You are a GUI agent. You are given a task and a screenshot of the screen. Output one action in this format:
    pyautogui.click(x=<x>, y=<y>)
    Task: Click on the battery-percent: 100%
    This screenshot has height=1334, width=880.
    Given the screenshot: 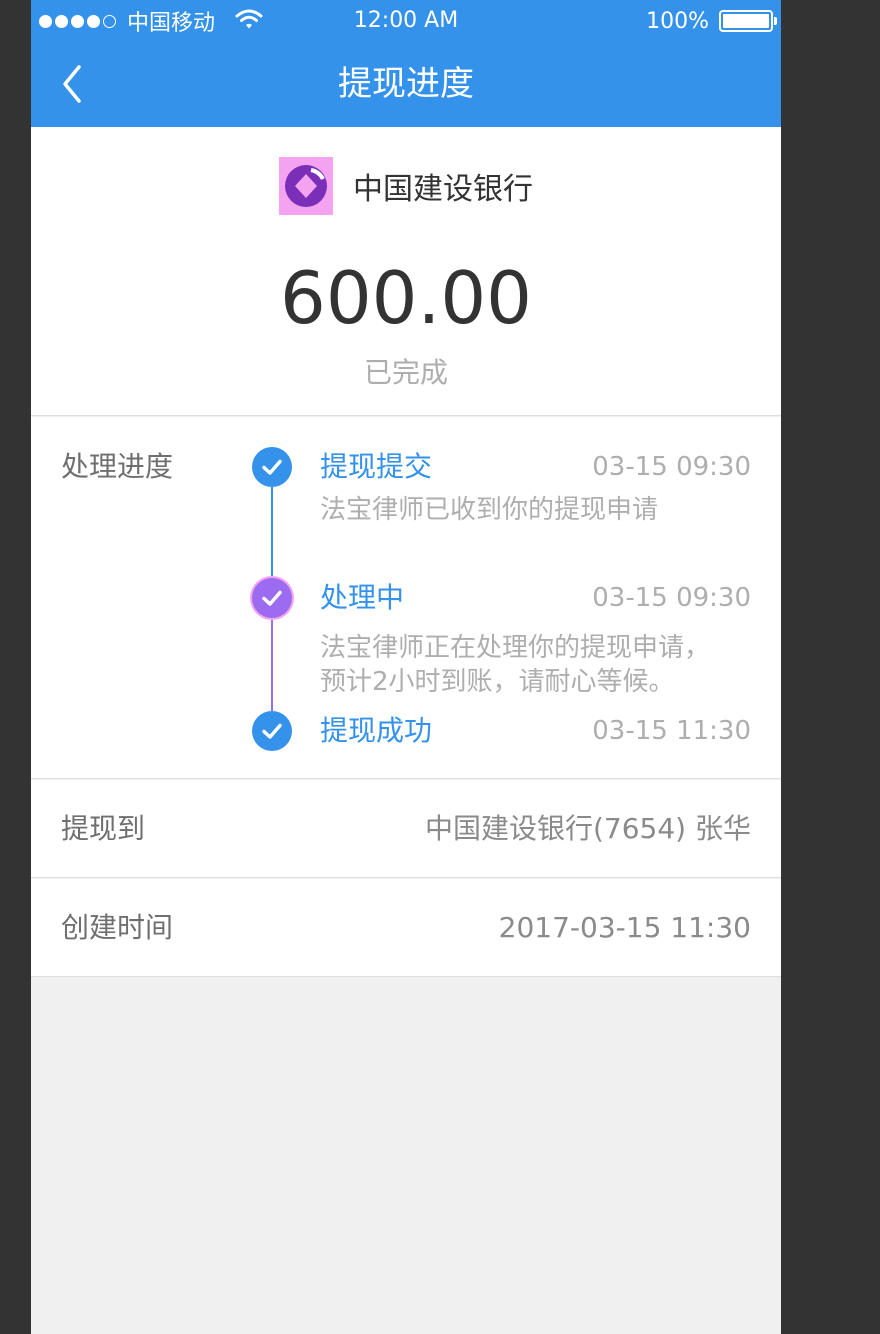 What is the action you would take?
    pyautogui.click(x=677, y=21)
    